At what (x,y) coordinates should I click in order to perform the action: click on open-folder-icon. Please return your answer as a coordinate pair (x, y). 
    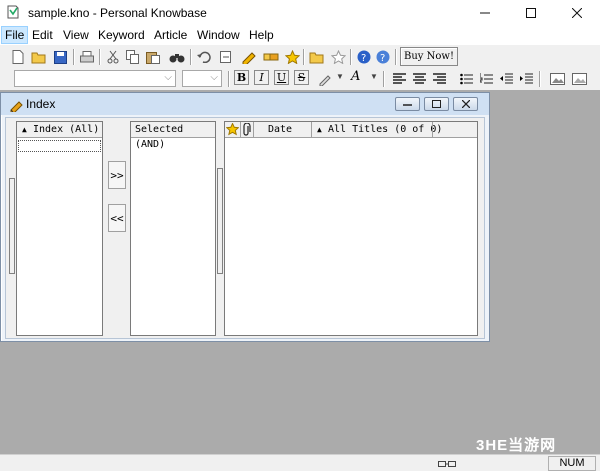
    Looking at the image, I should click on (39, 57).